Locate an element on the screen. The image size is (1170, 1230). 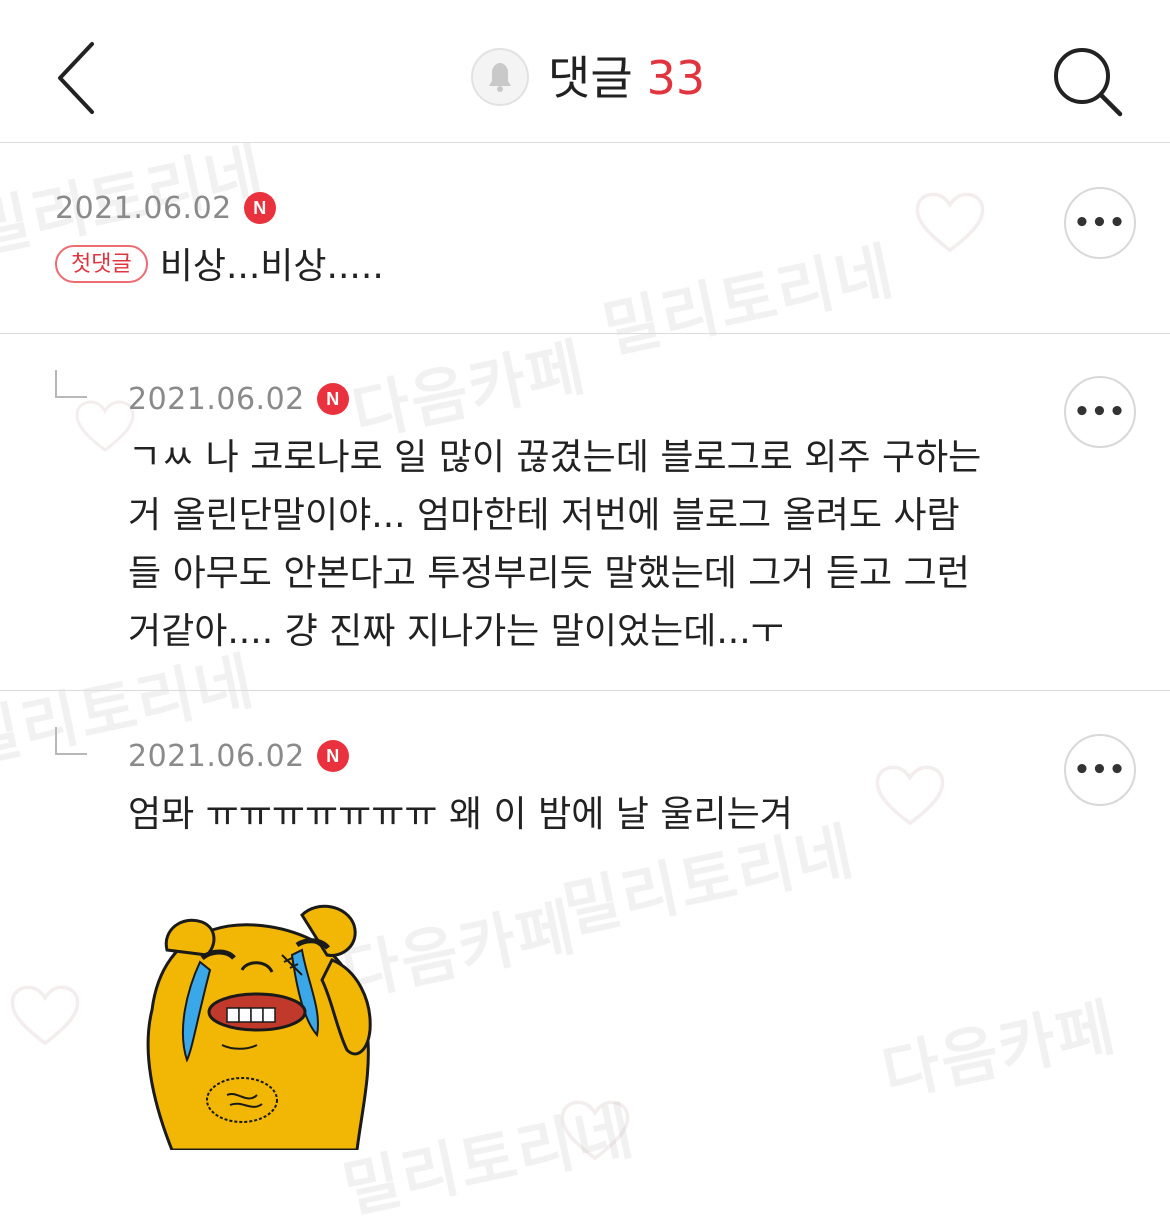
app-header: 댓글 33 is located at coordinates (585, 71).